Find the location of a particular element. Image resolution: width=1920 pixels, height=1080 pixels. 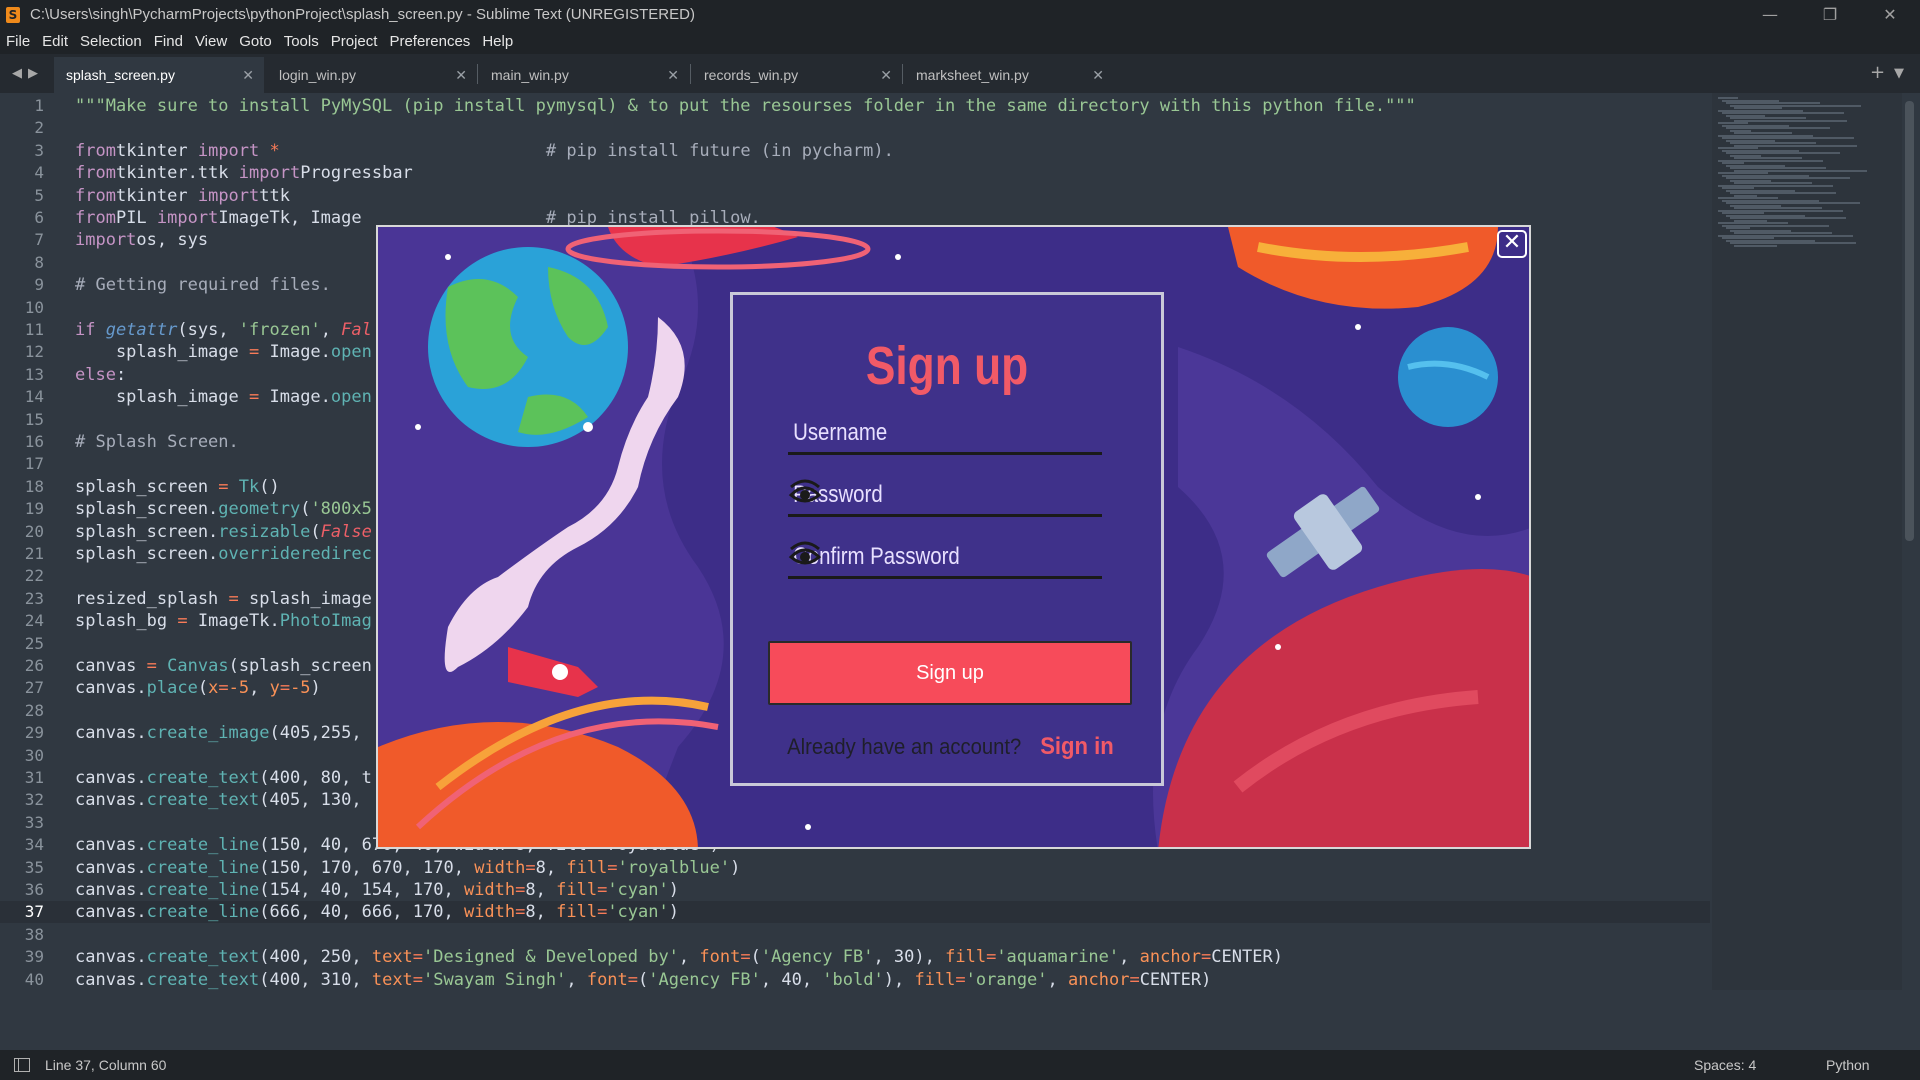

menu-selection: Selection is located at coordinates (111, 41).